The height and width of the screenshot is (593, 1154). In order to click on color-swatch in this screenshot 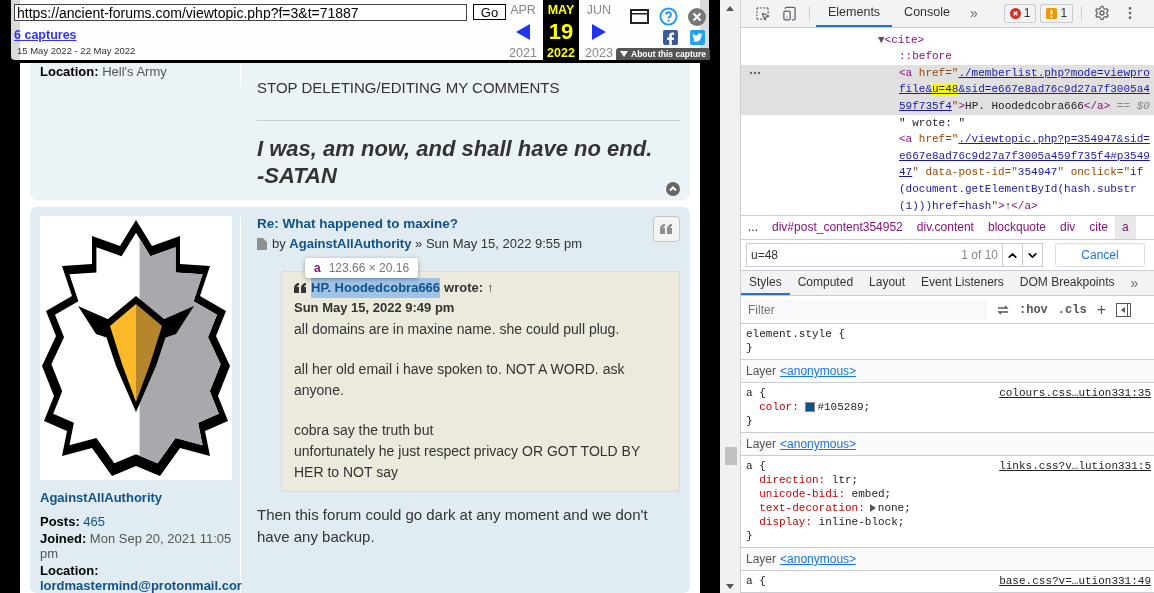, I will do `click(810, 407)`.